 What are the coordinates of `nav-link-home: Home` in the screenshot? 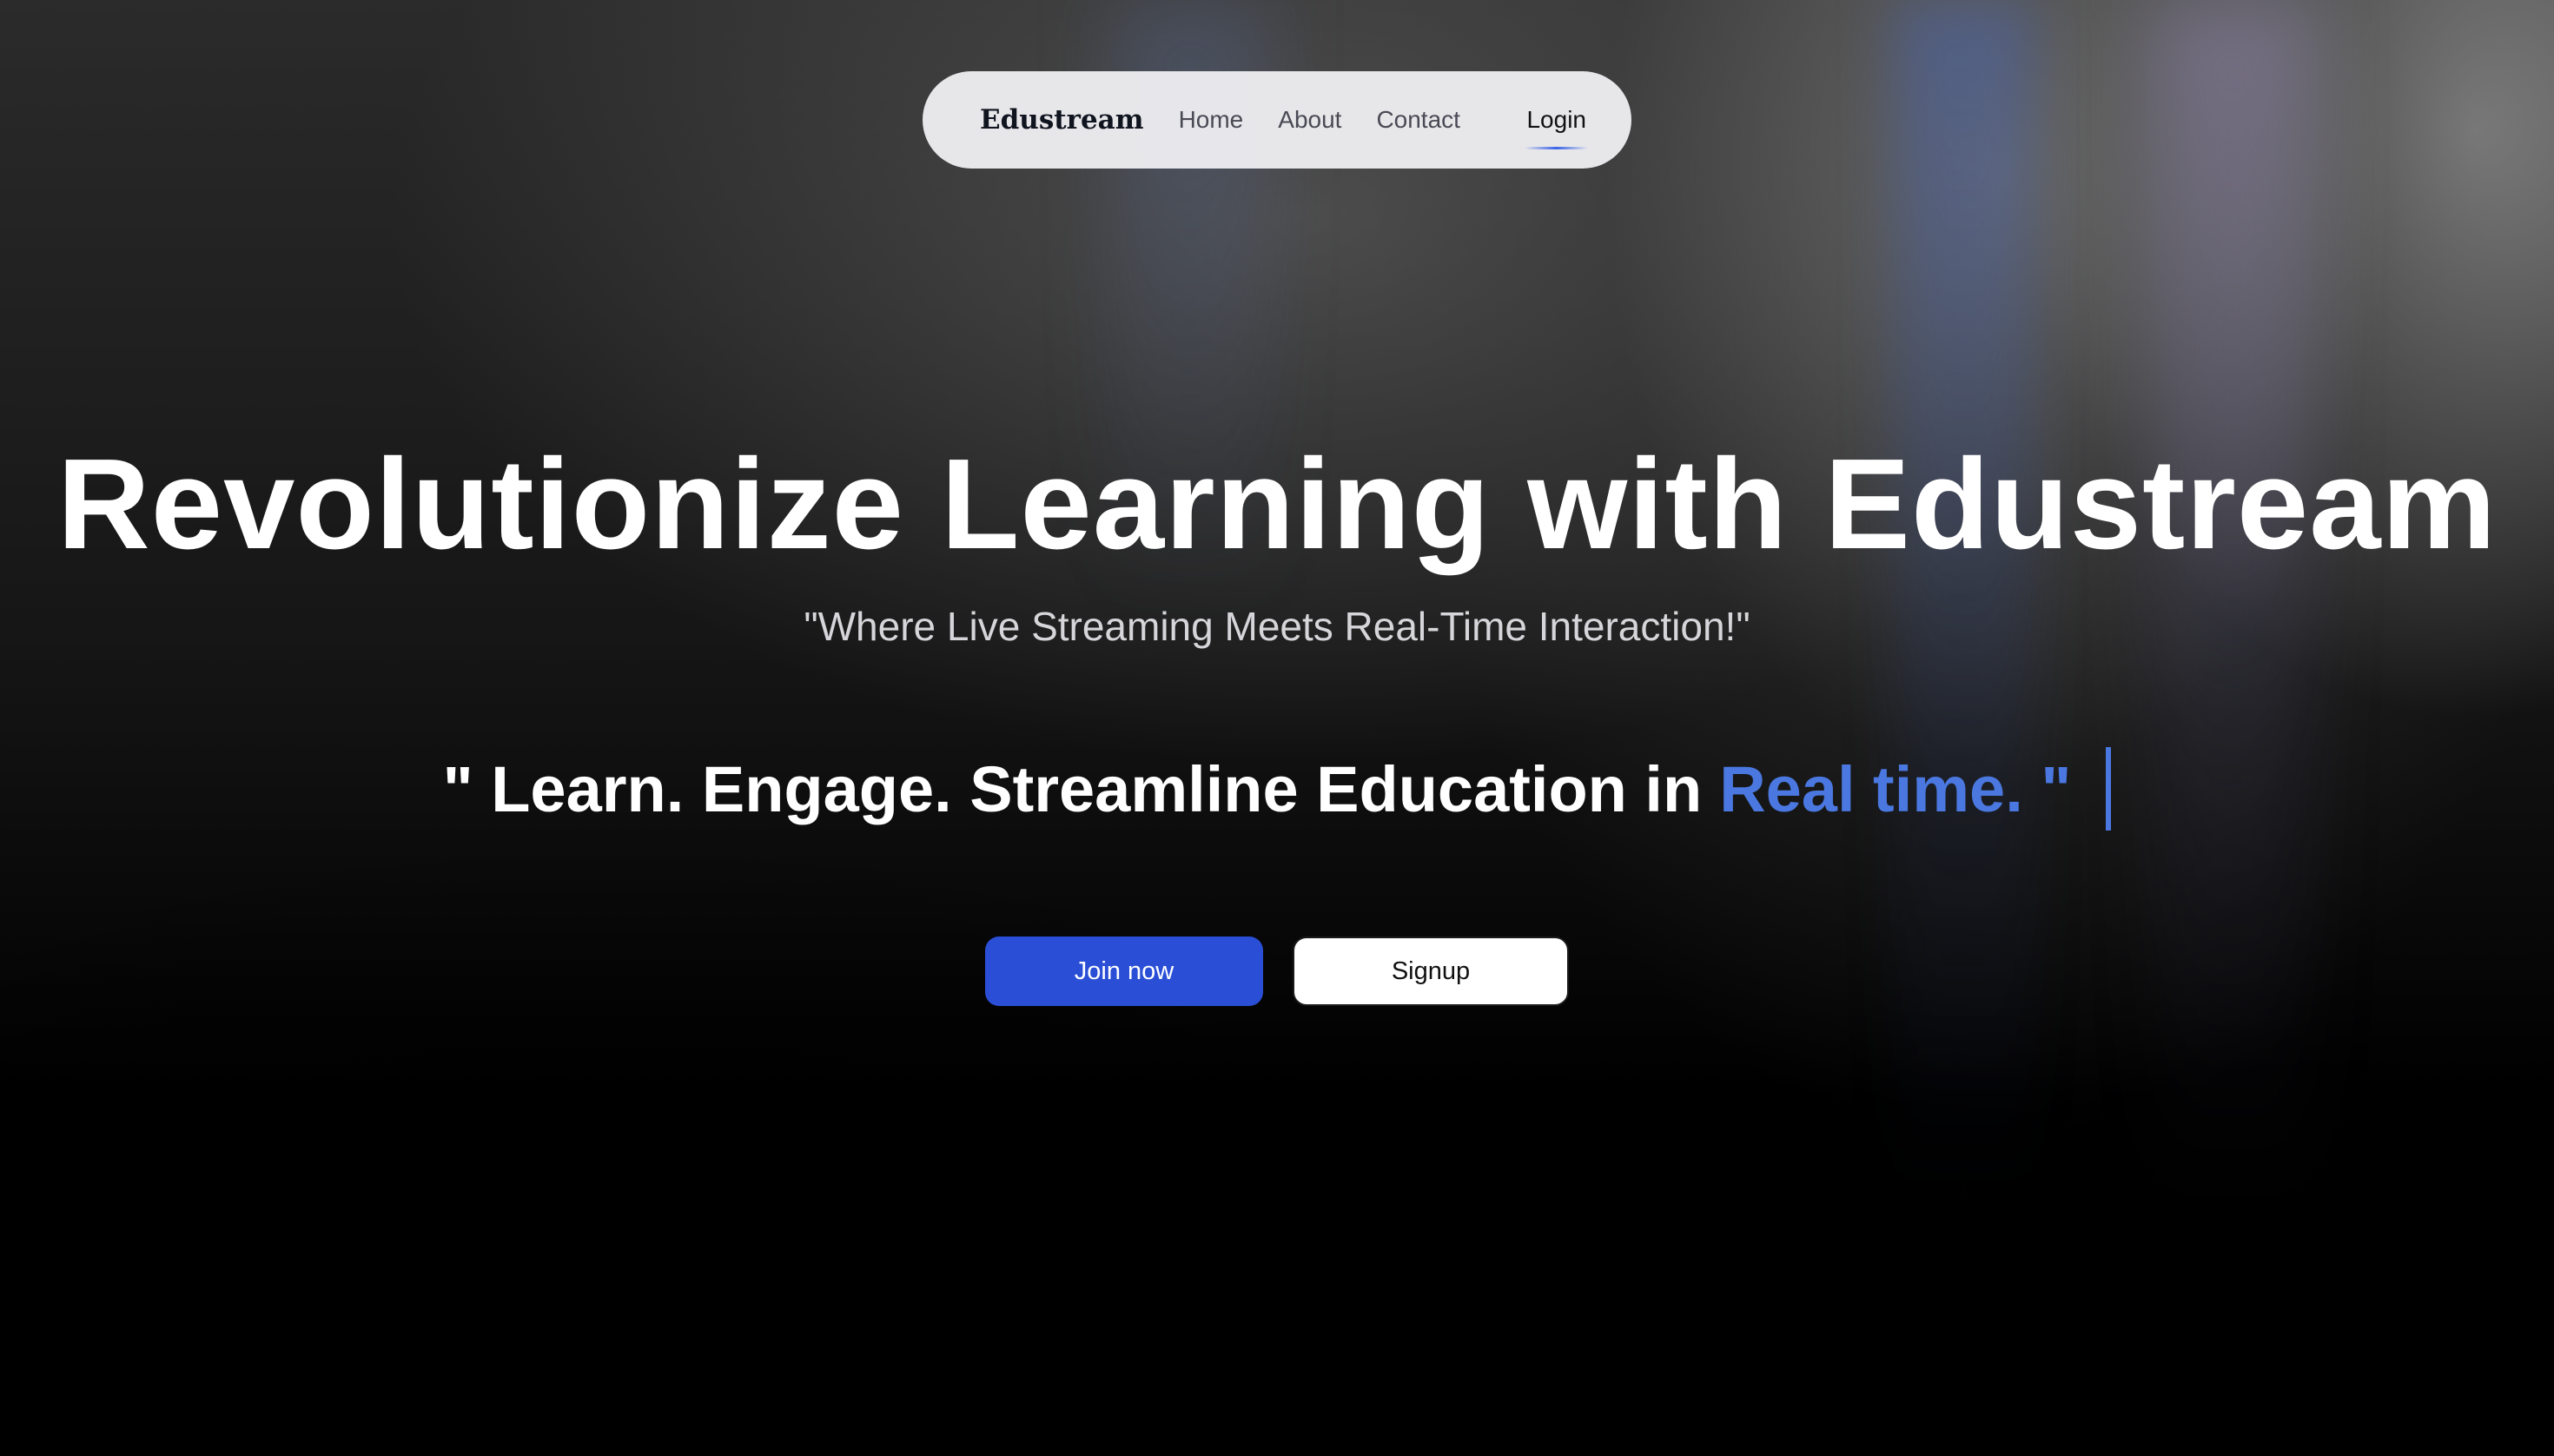 It's located at (1212, 120).